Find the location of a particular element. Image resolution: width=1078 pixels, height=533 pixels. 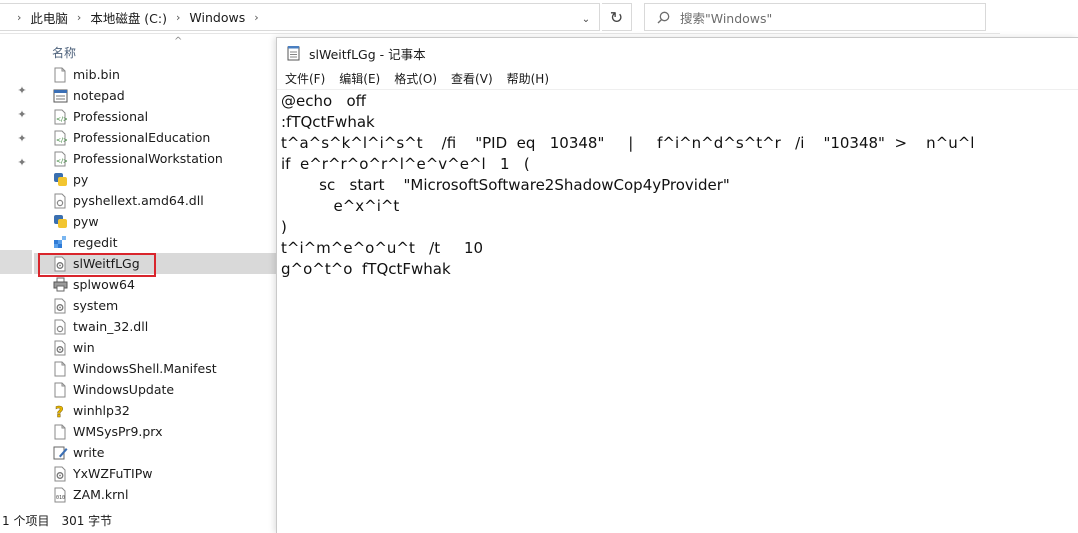

navigation-pane: ✦ ✦ ✦ ✦ is located at coordinates (17, 271).